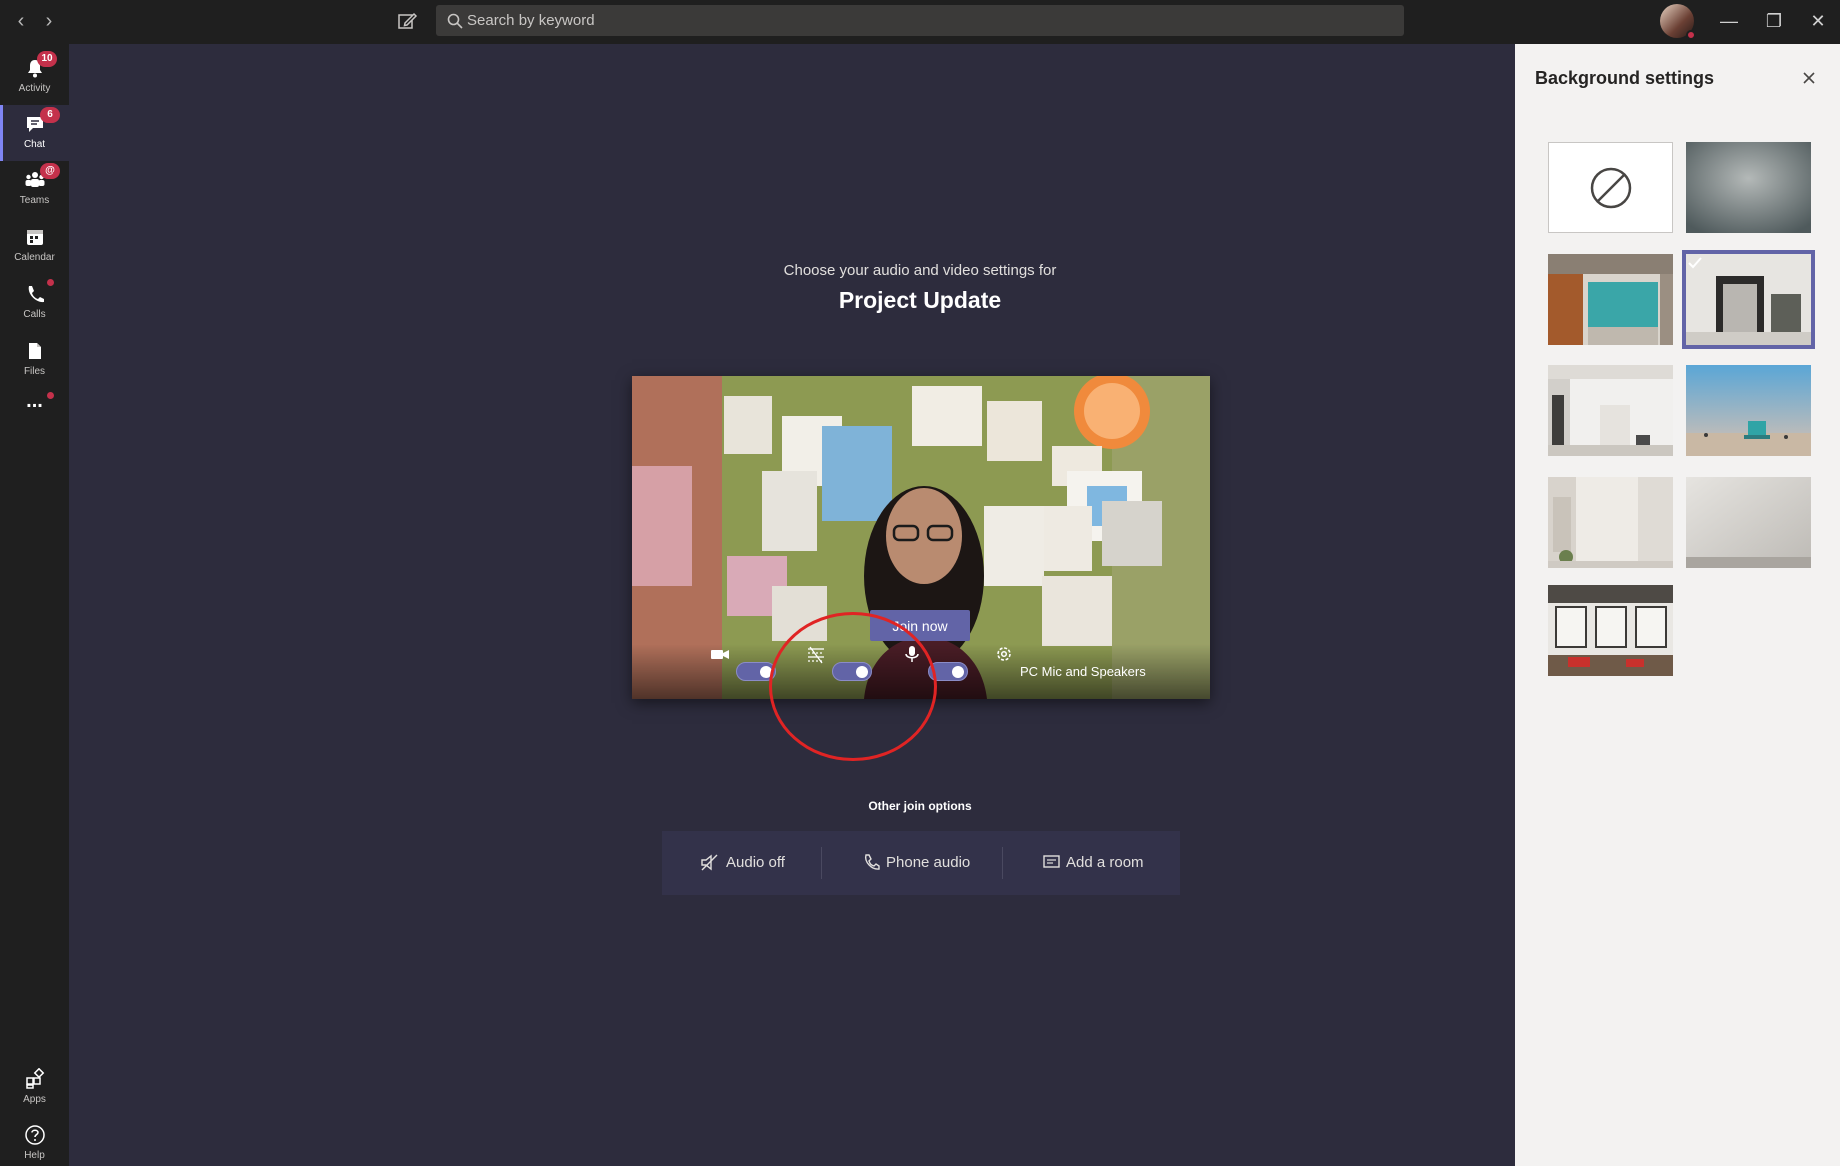 This screenshot has width=1840, height=1166. I want to click on search-placeholder: Search by keyword, so click(531, 20).